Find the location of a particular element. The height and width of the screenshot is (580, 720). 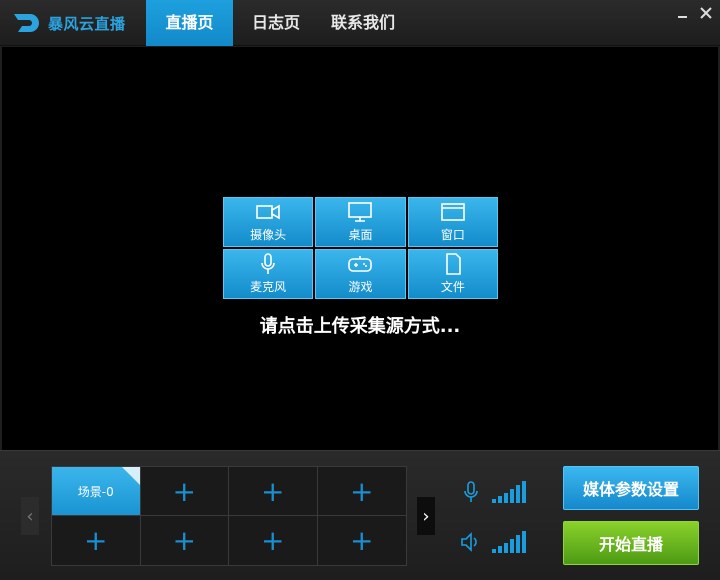

app-logo: 暴风云直播 is located at coordinates (69, 23).